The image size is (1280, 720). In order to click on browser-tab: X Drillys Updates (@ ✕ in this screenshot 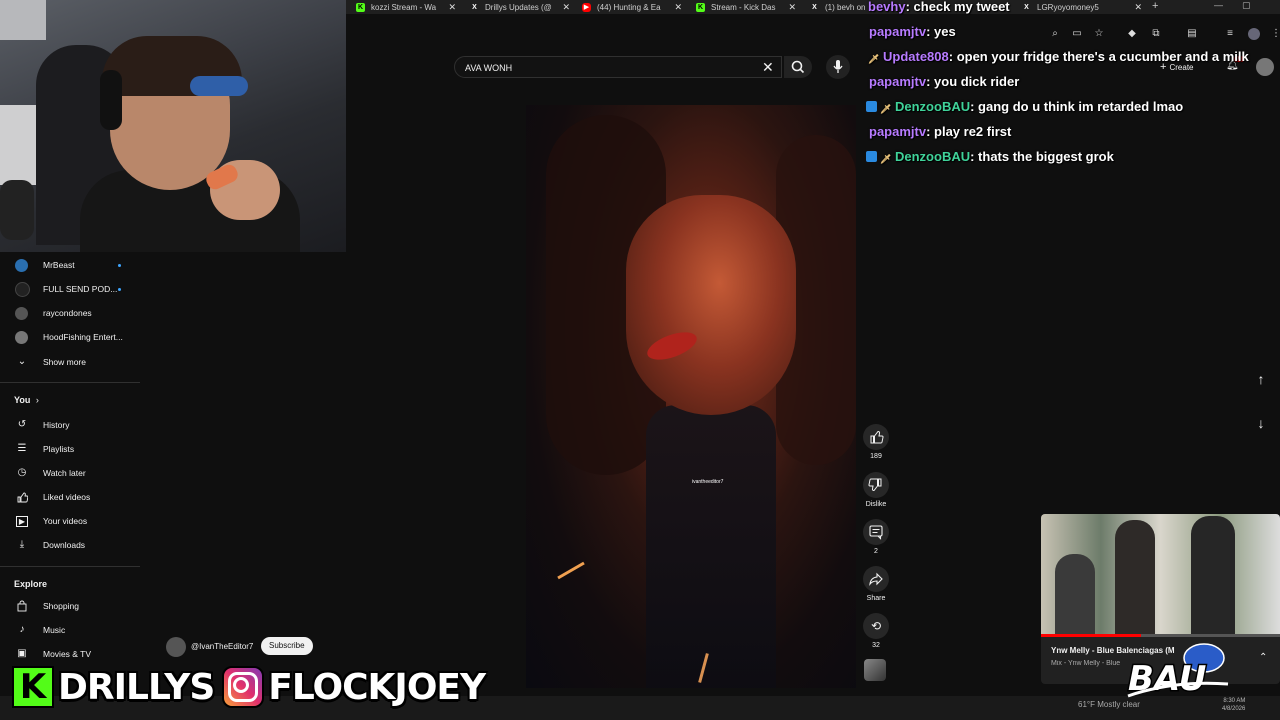, I will do `click(520, 7)`.